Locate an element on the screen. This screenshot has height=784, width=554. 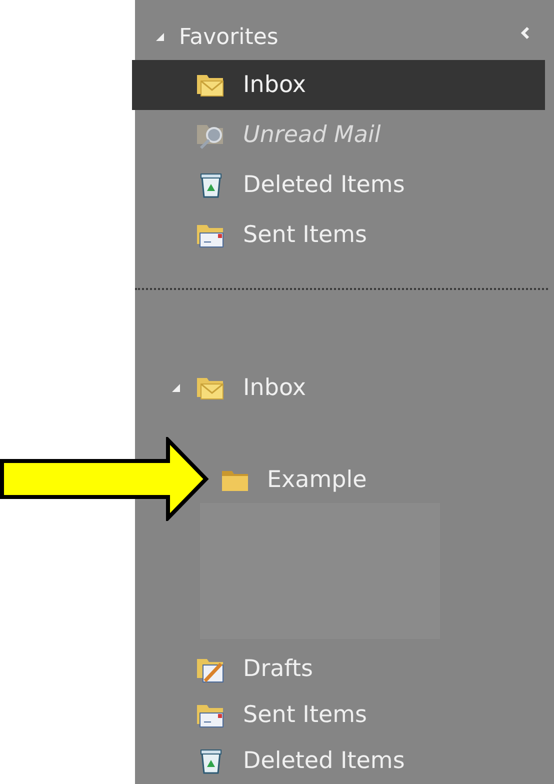
folder-item: Example is located at coordinates (386, 480).